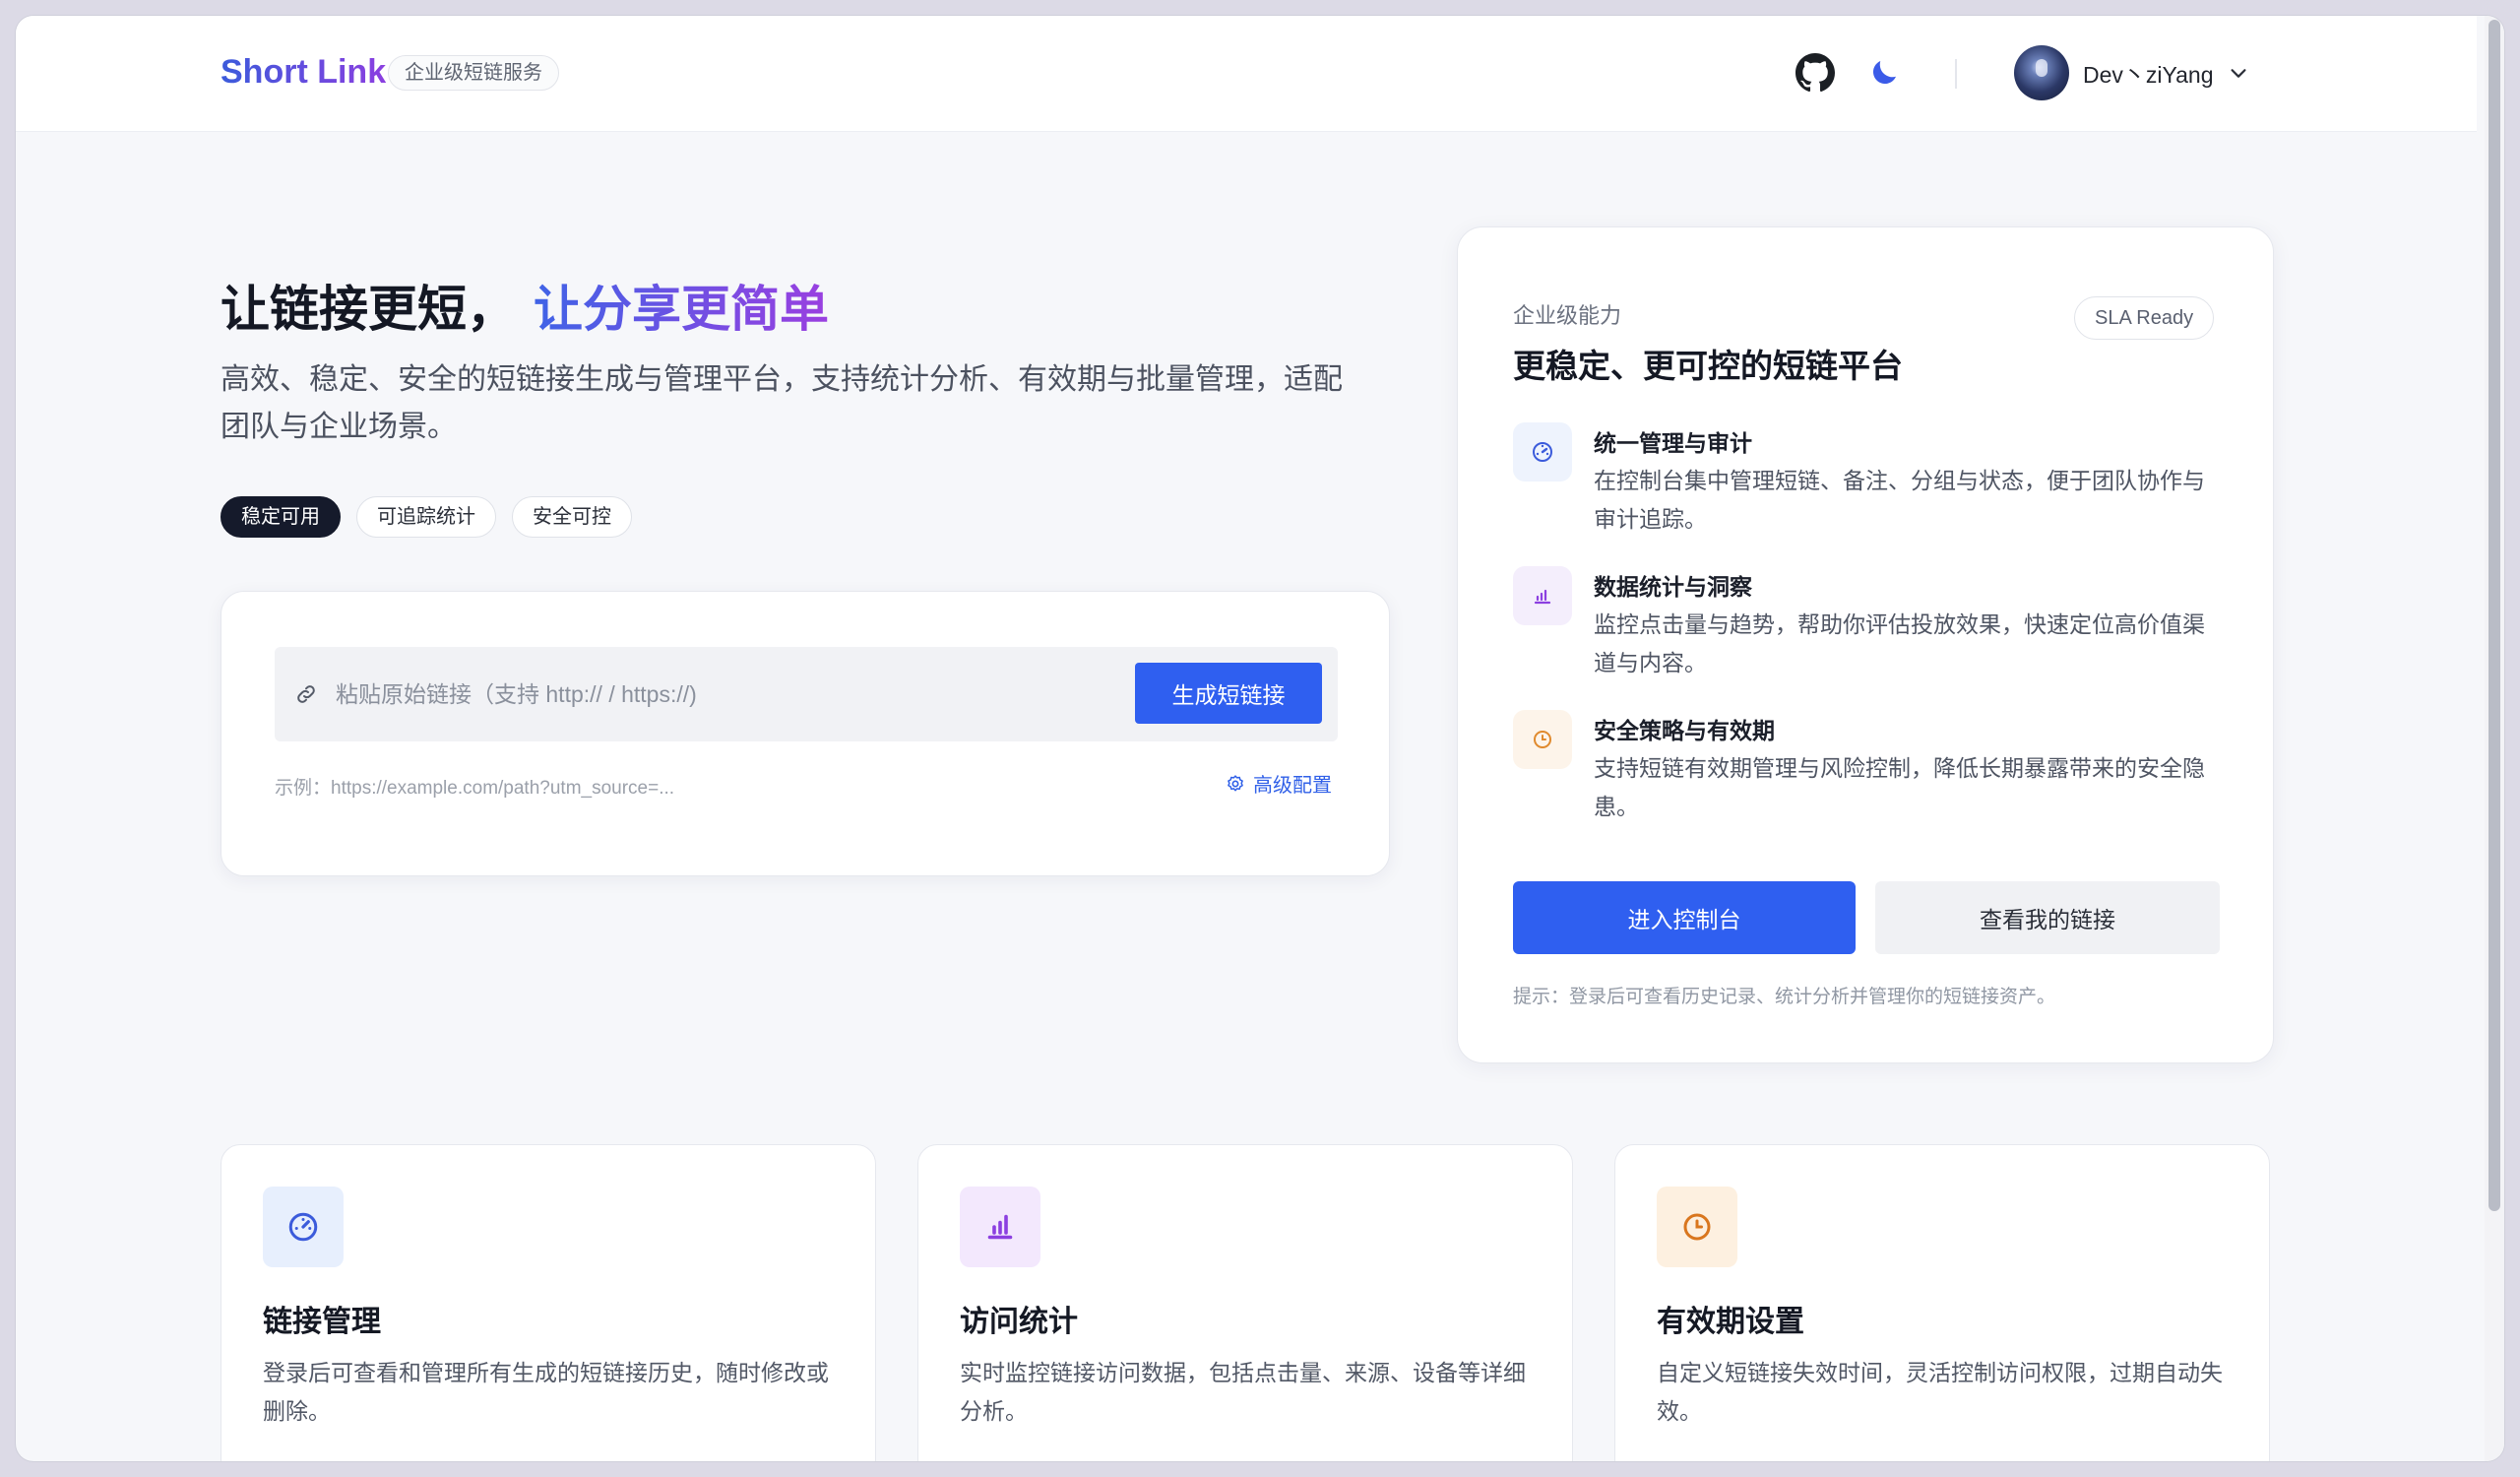 The width and height of the screenshot is (2520, 1477). I want to click on panel-eyebrow: 企业级能力, so click(1567, 316).